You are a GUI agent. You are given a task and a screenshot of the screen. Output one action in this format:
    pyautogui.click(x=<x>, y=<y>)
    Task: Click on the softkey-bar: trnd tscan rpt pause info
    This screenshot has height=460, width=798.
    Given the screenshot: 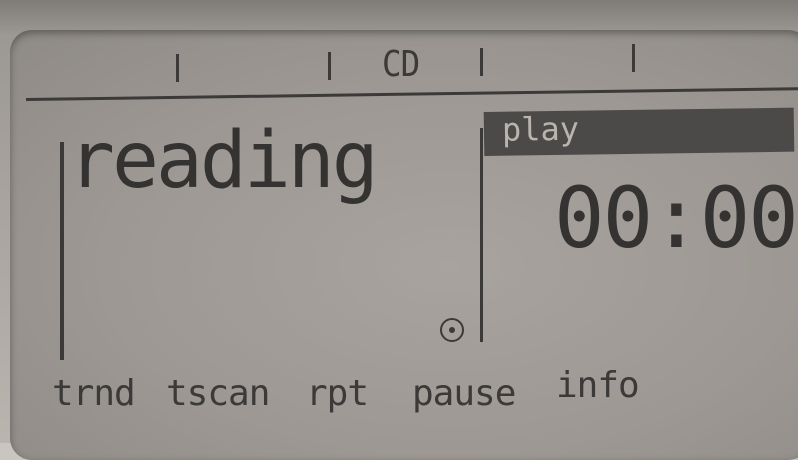 What is the action you would take?
    pyautogui.click(x=425, y=397)
    